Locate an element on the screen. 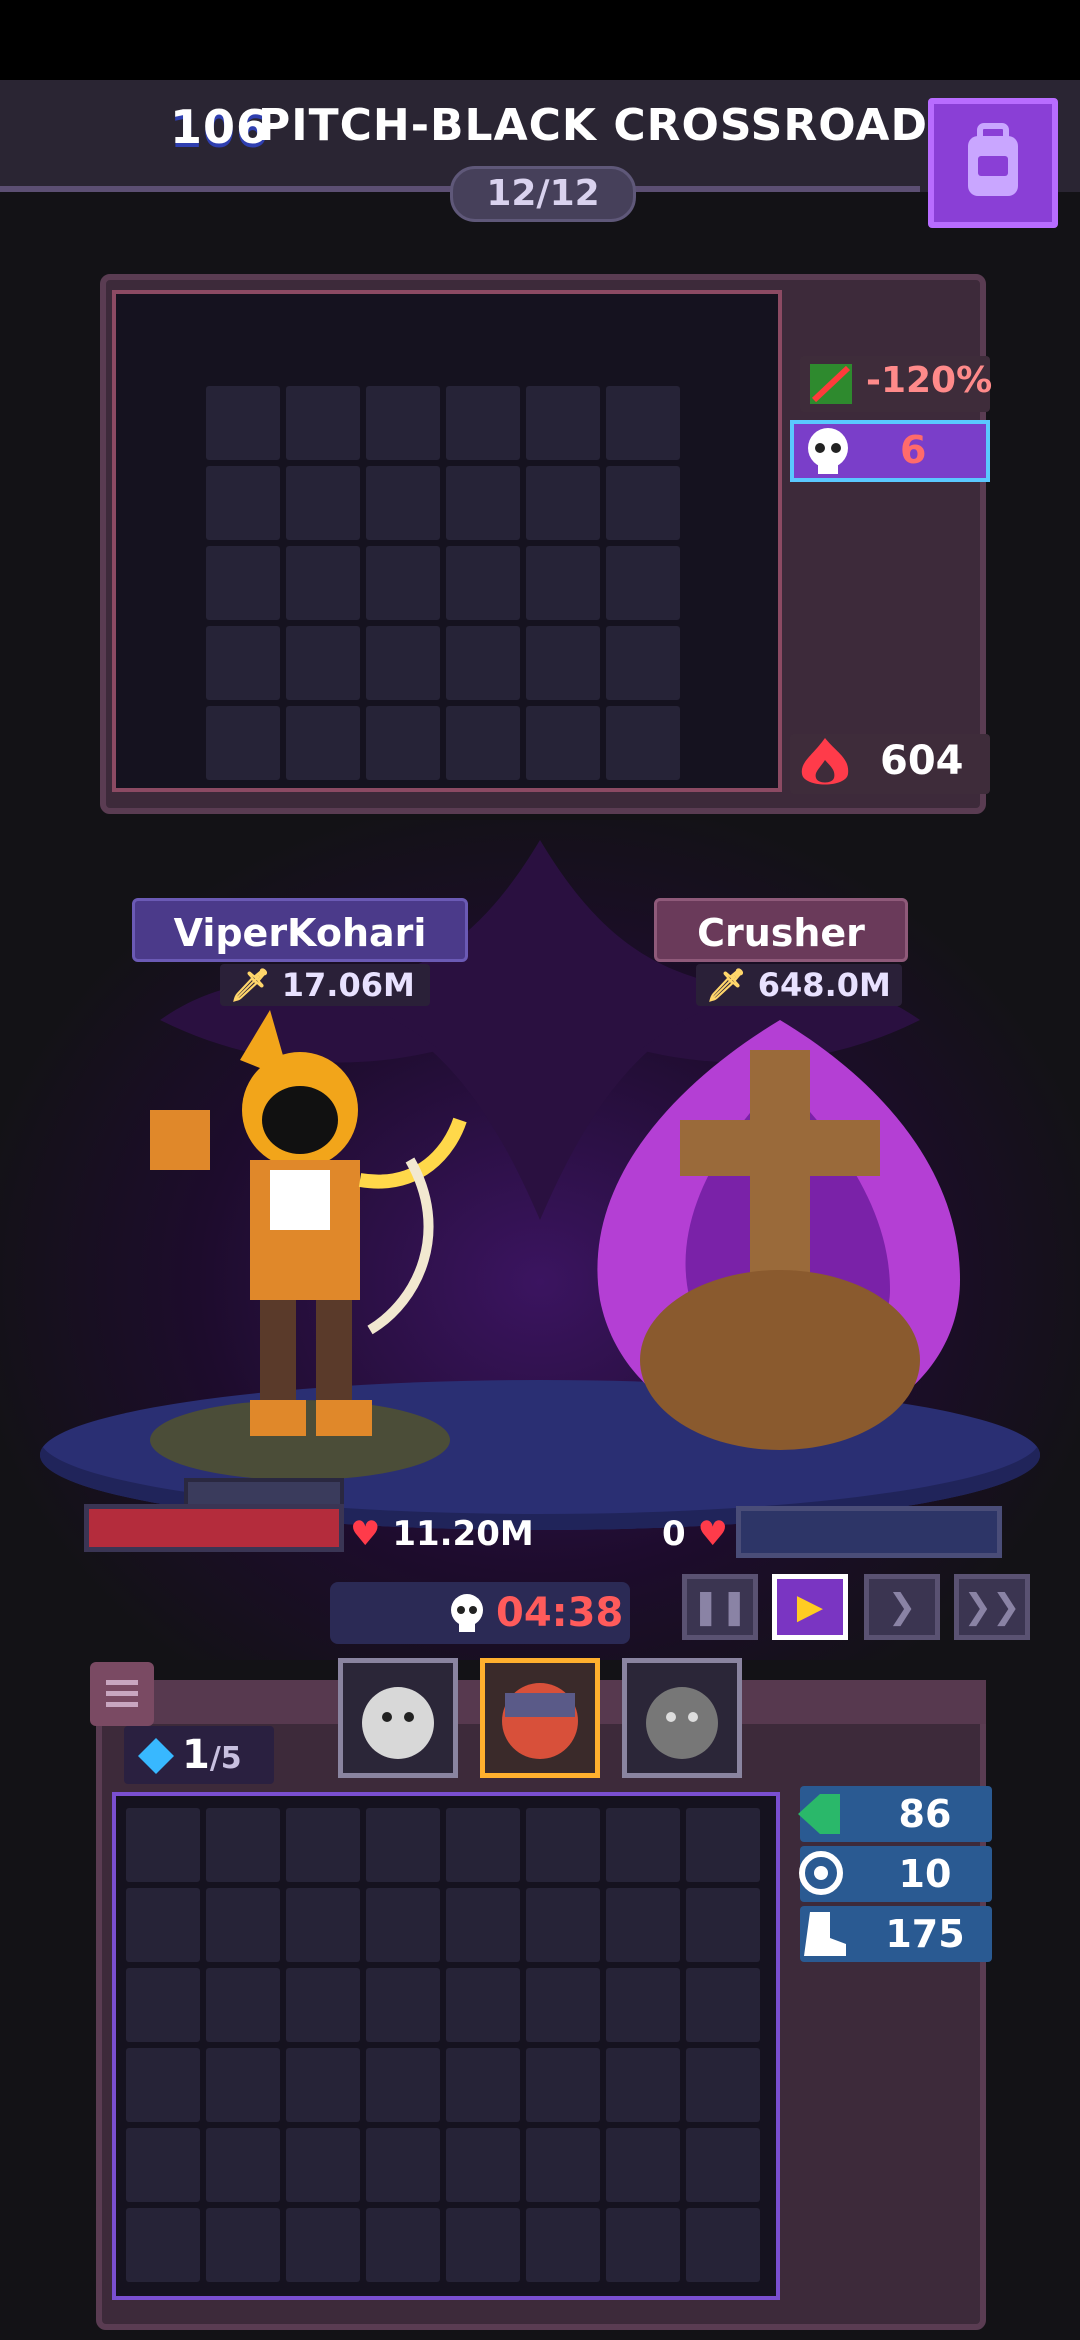 The image size is (1080, 2340). haste-icon is located at coordinates (819, 1814).